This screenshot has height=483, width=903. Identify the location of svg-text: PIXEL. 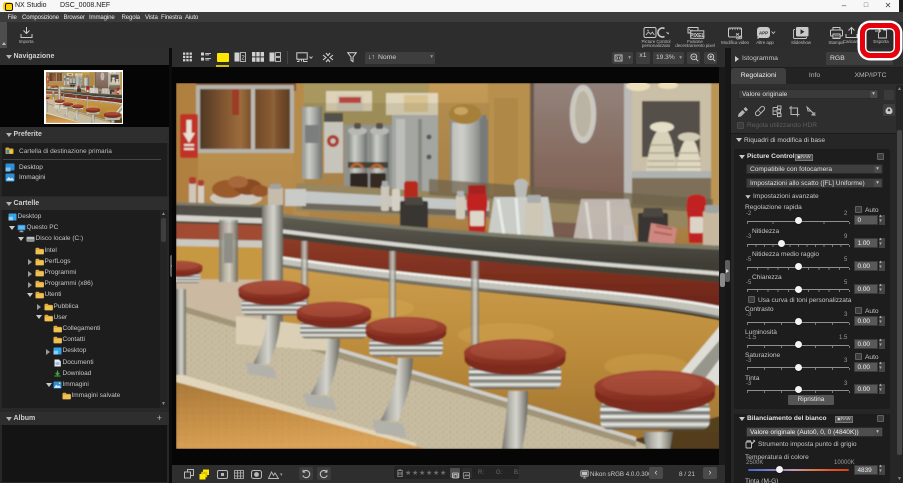
(697, 35).